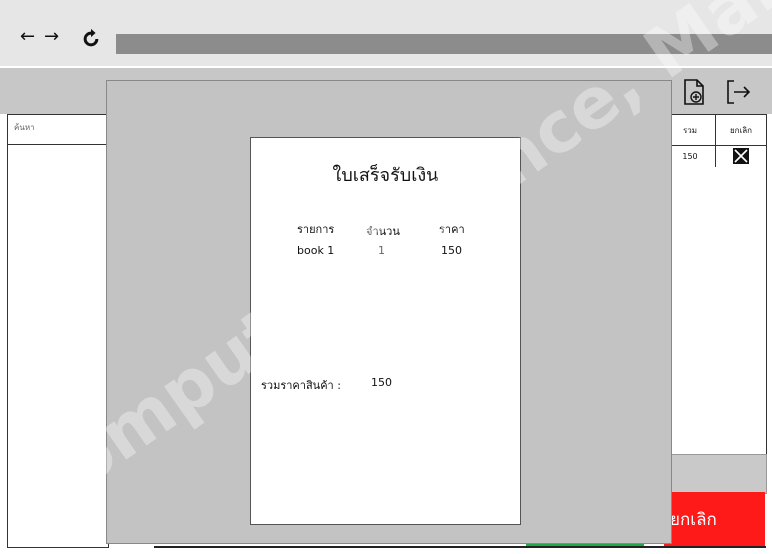 The width and height of the screenshot is (772, 554). What do you see at coordinates (51, 36) in the screenshot?
I see `arrow-right-icon: →` at bounding box center [51, 36].